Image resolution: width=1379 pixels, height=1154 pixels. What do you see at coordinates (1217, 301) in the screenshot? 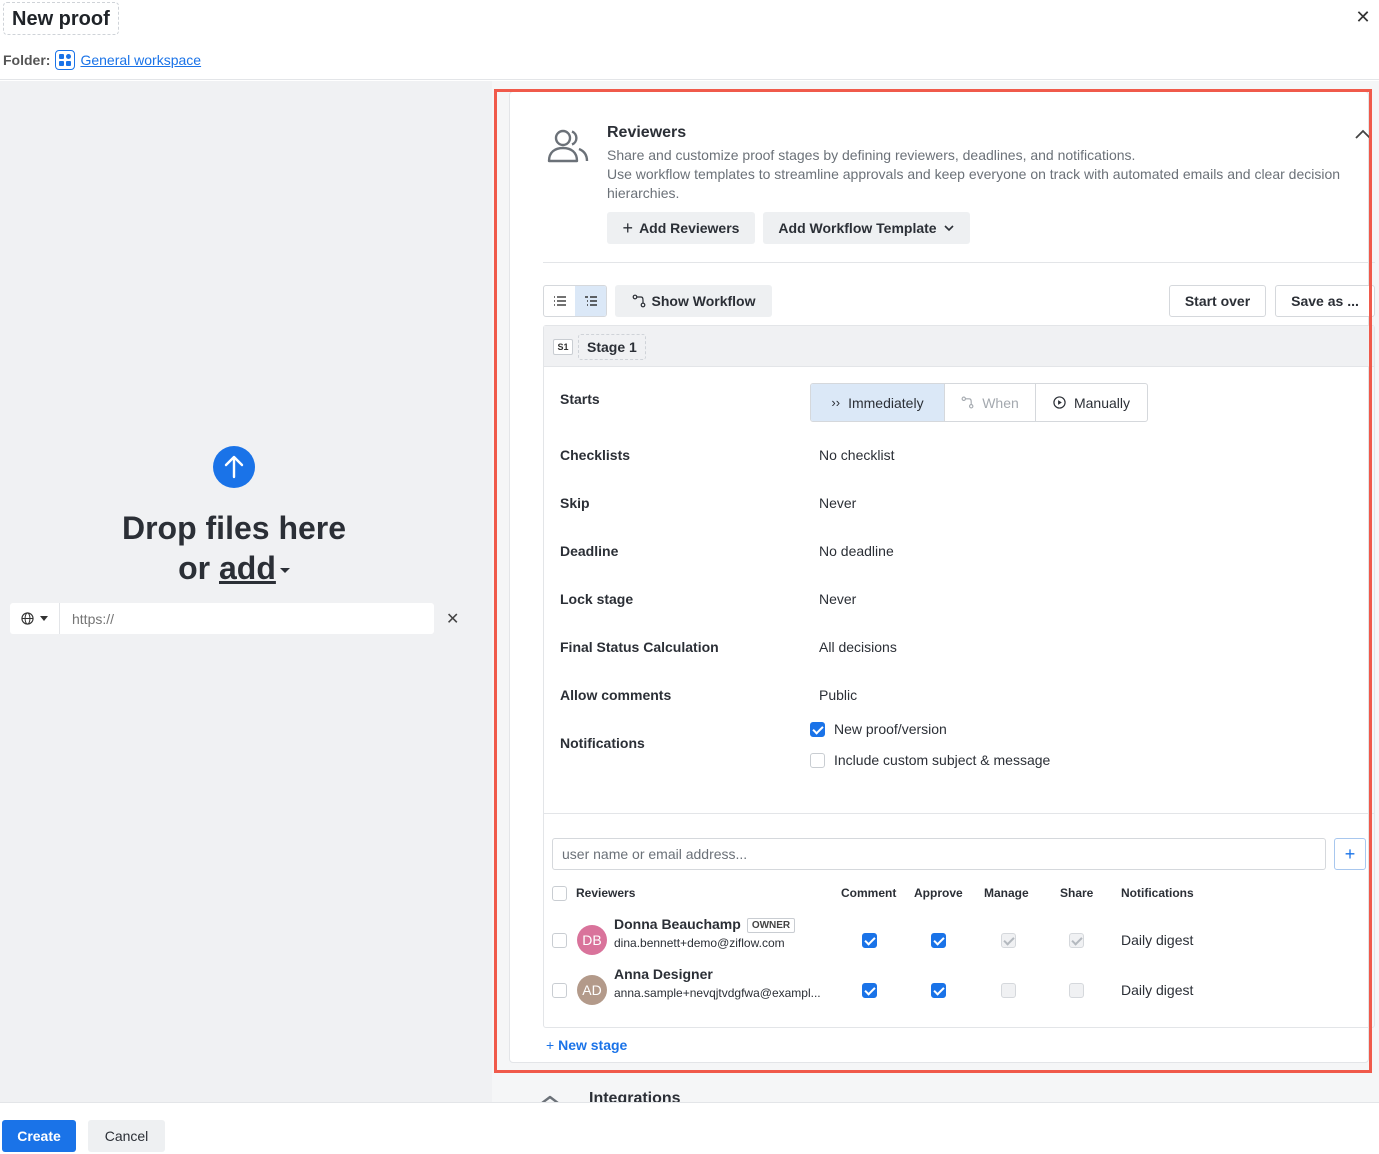
I see `start-over-button: Start over` at bounding box center [1217, 301].